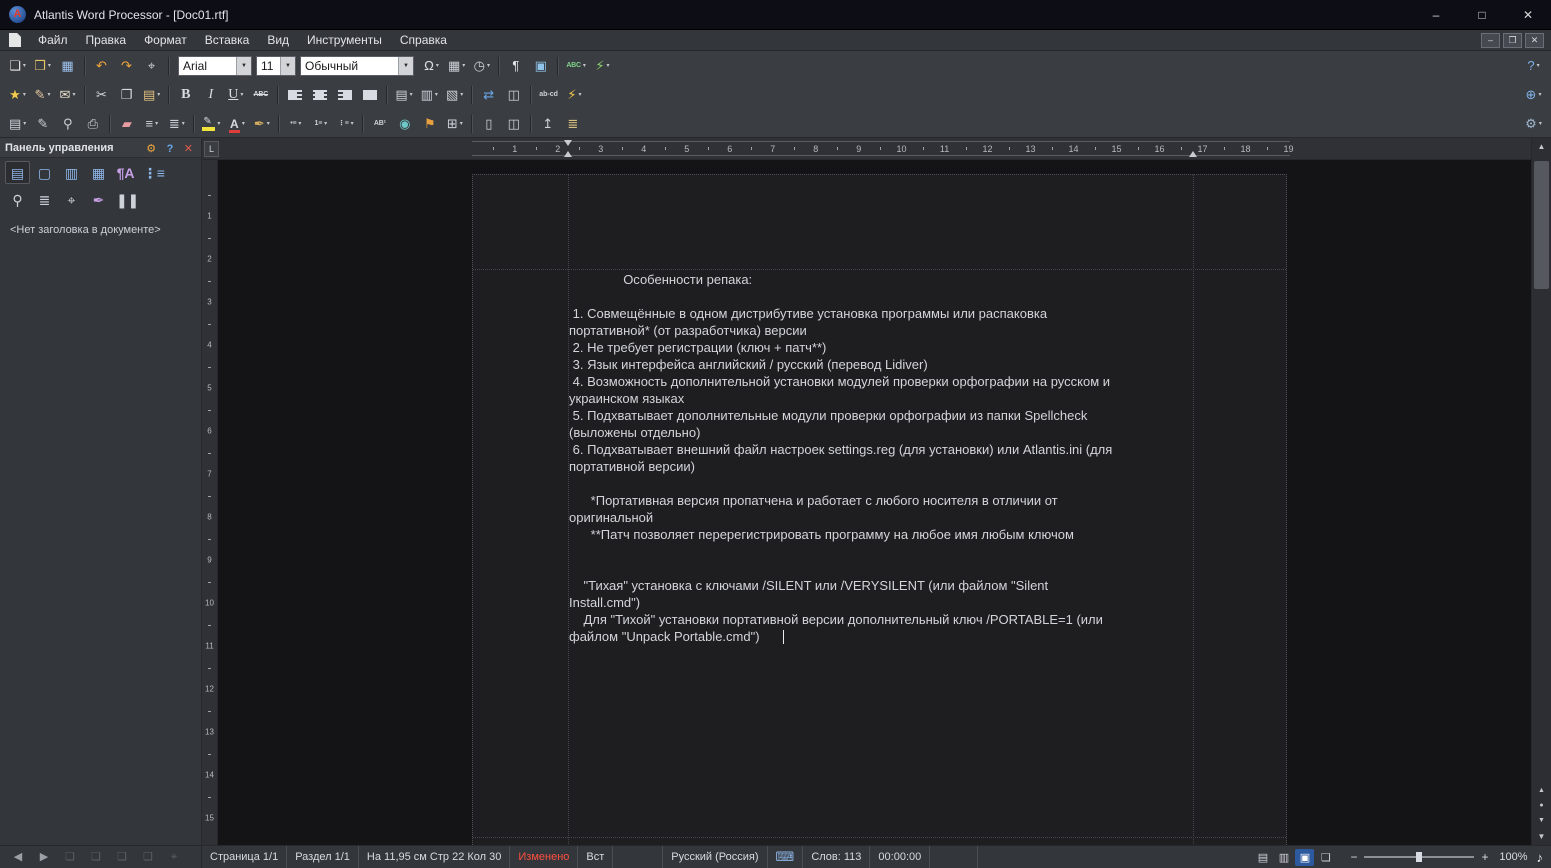  I want to click on paste-button: ▤ ▾, so click(151, 95).